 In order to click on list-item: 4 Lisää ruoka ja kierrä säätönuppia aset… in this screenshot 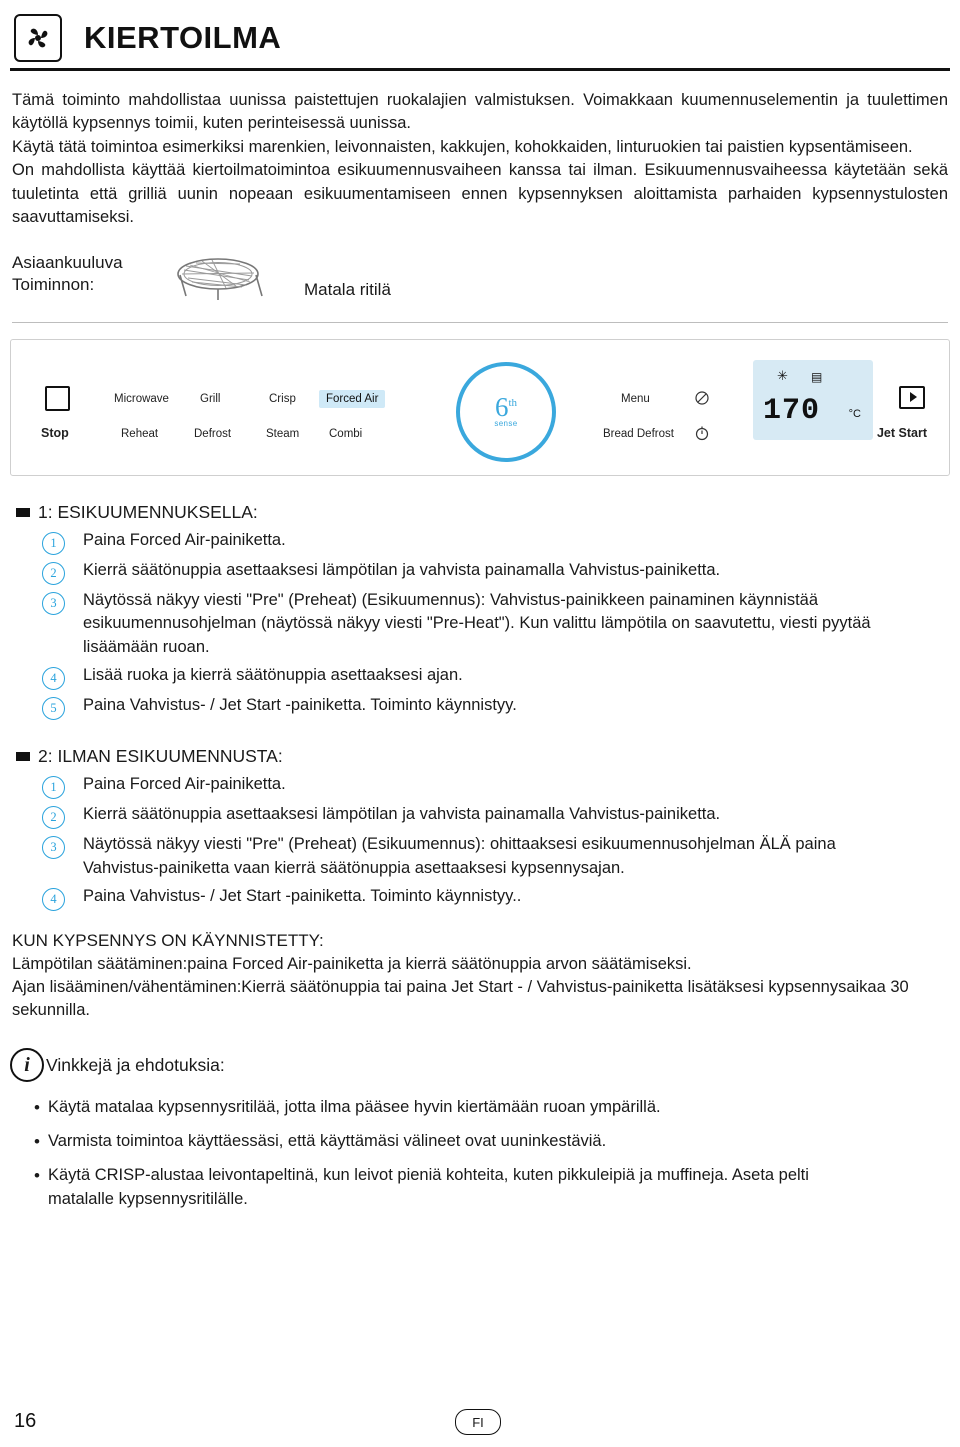, I will do `click(501, 677)`.